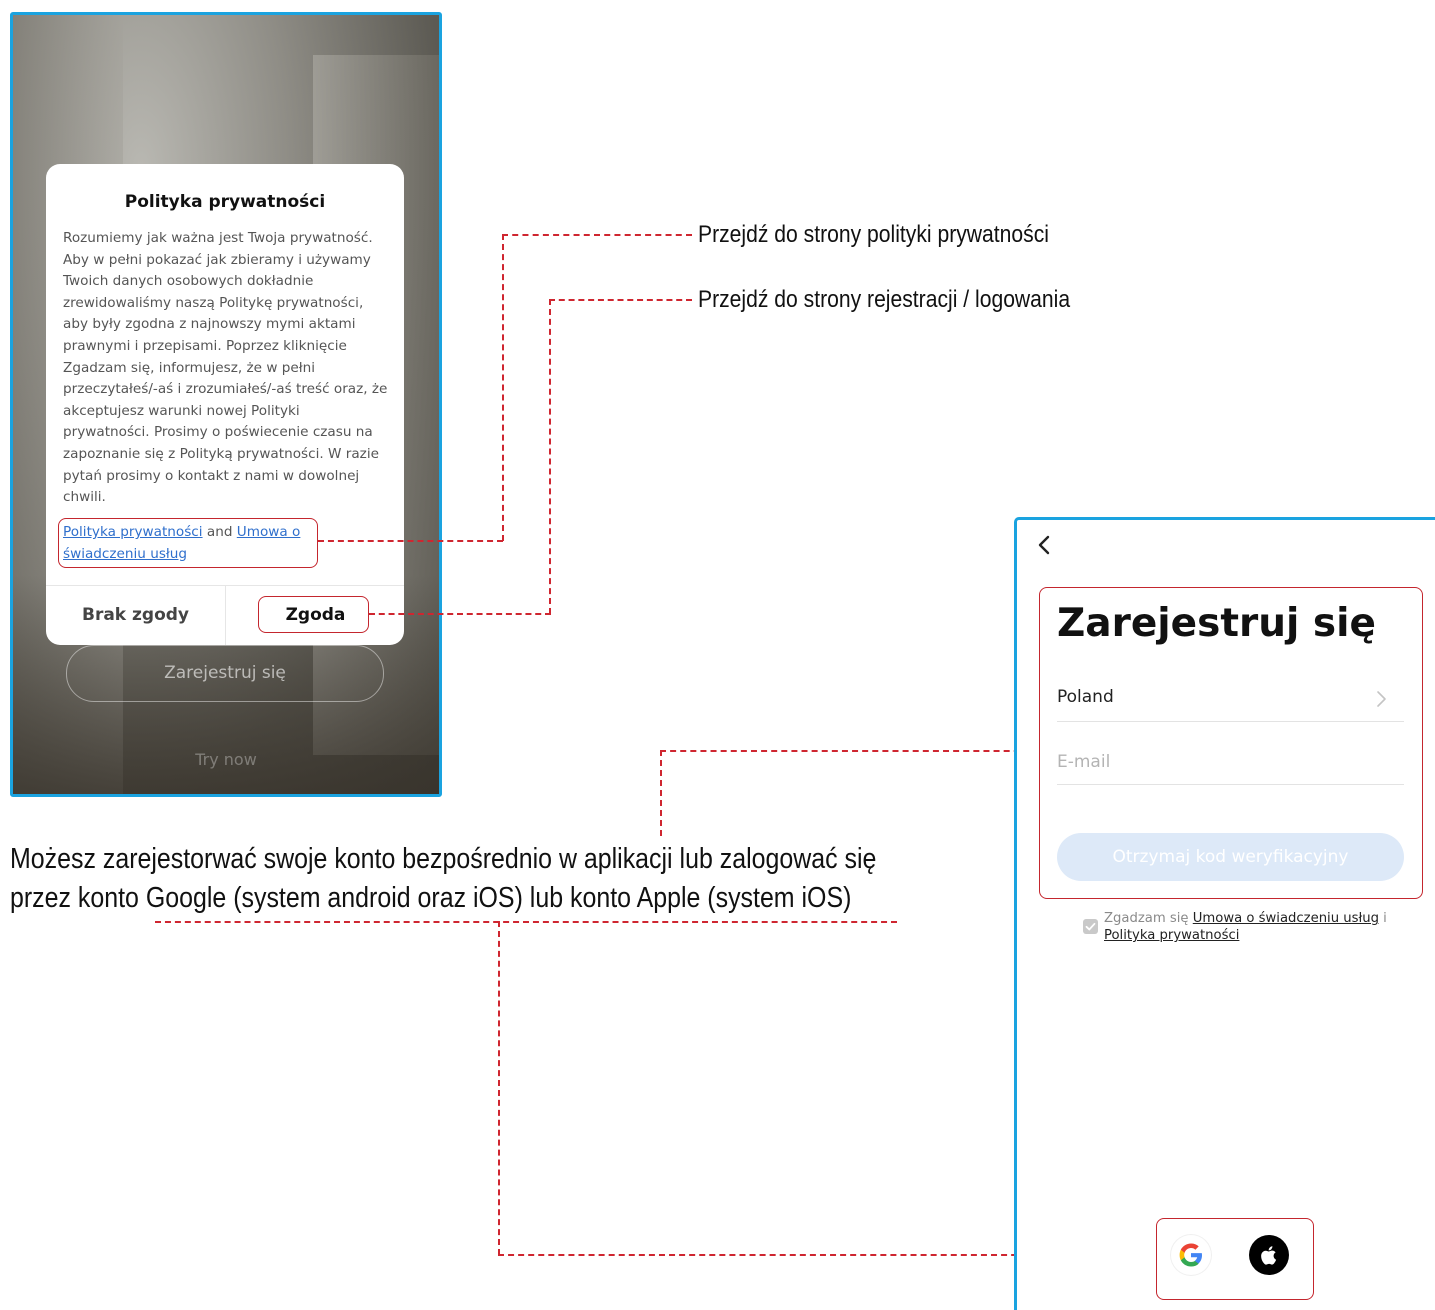  I want to click on register-form-highlight, so click(1231, 743).